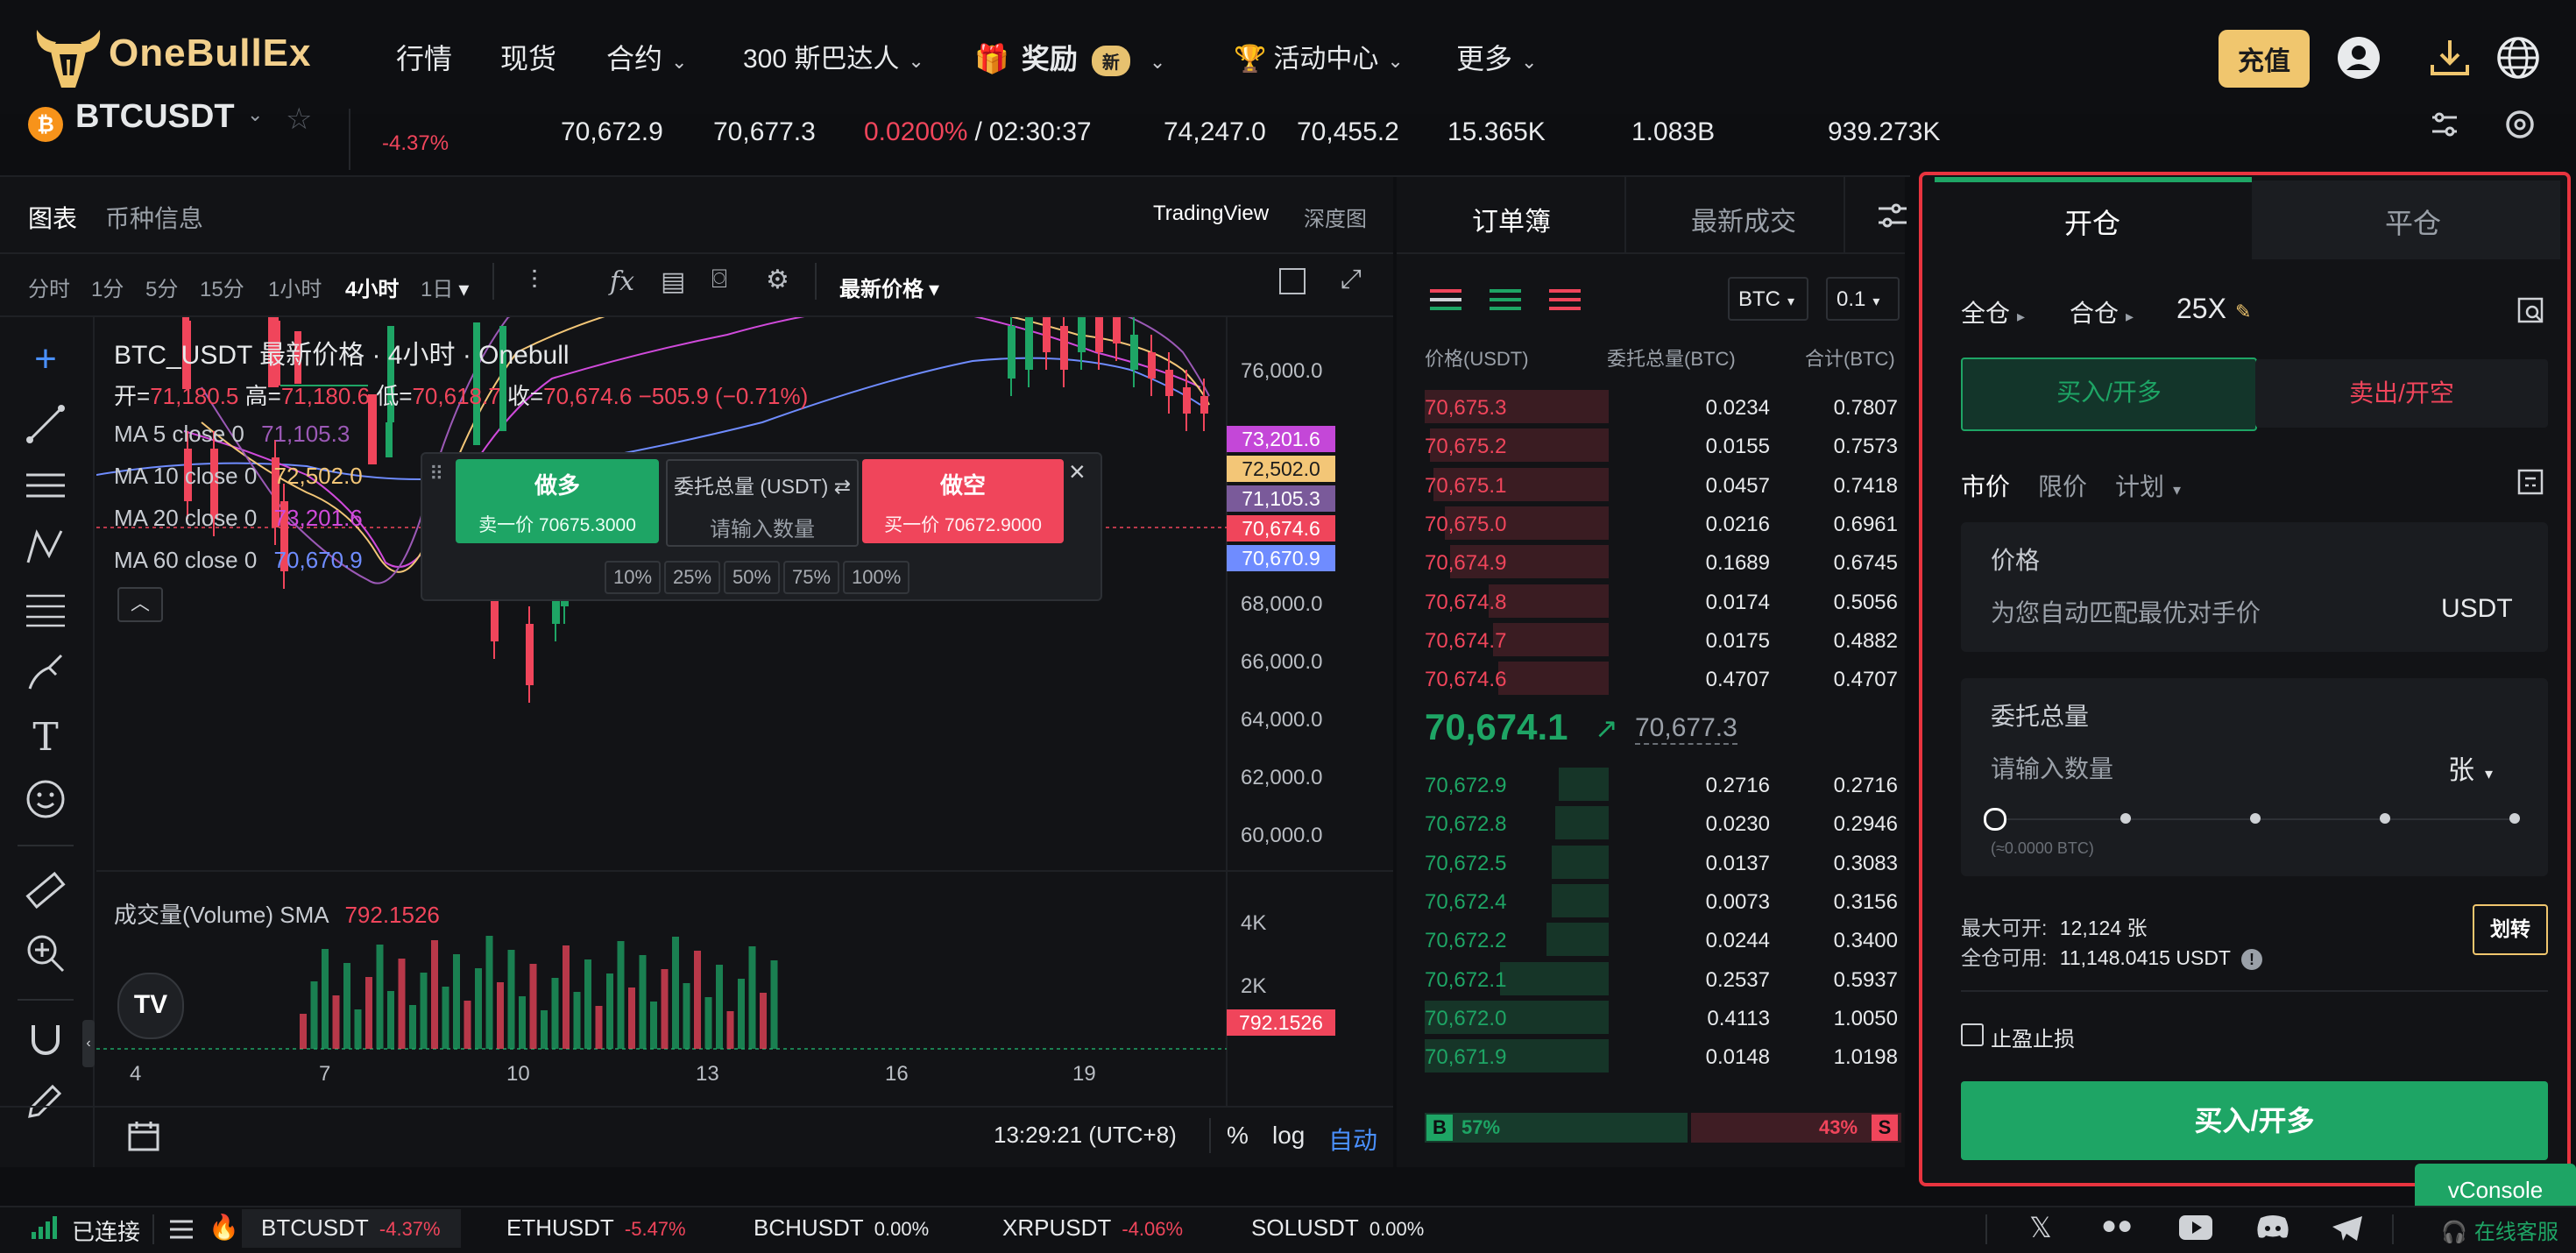 The width and height of the screenshot is (2576, 1253). I want to click on tab-order-book: 订单簿, so click(1511, 219).